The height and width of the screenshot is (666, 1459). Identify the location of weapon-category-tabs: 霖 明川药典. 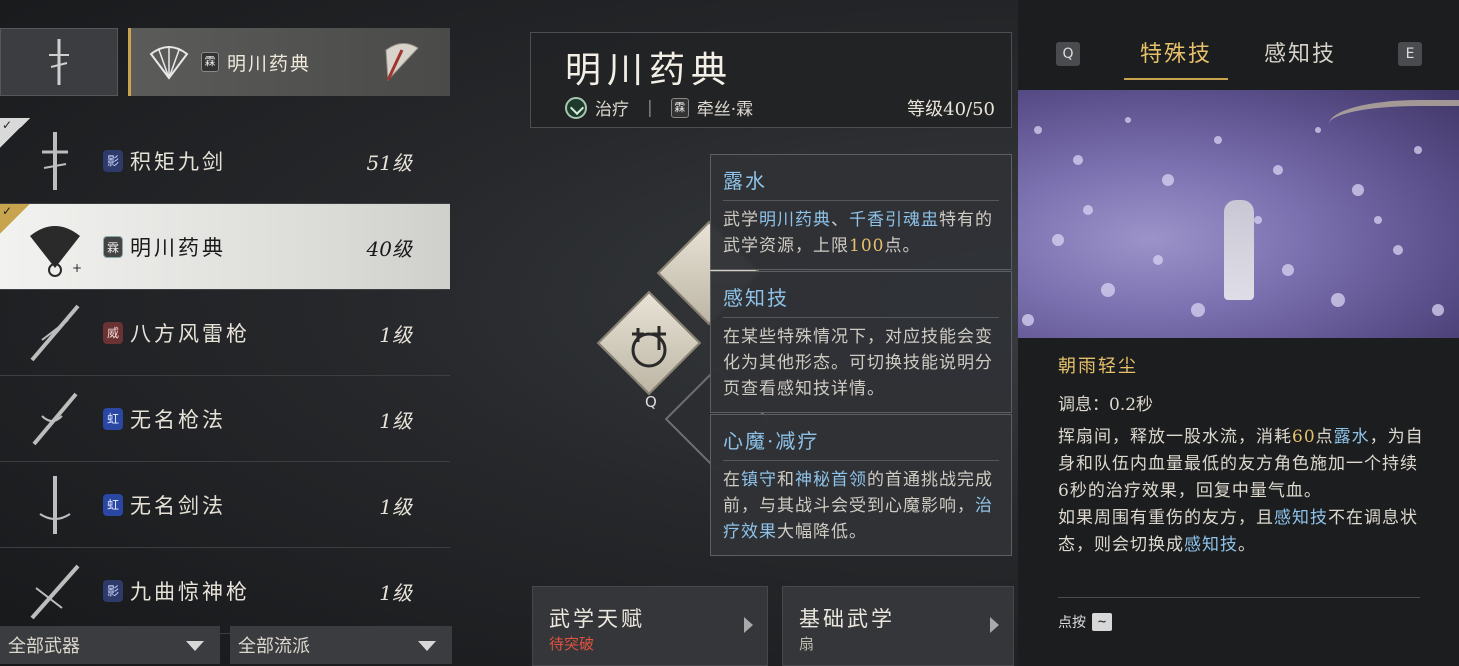
(226, 62).